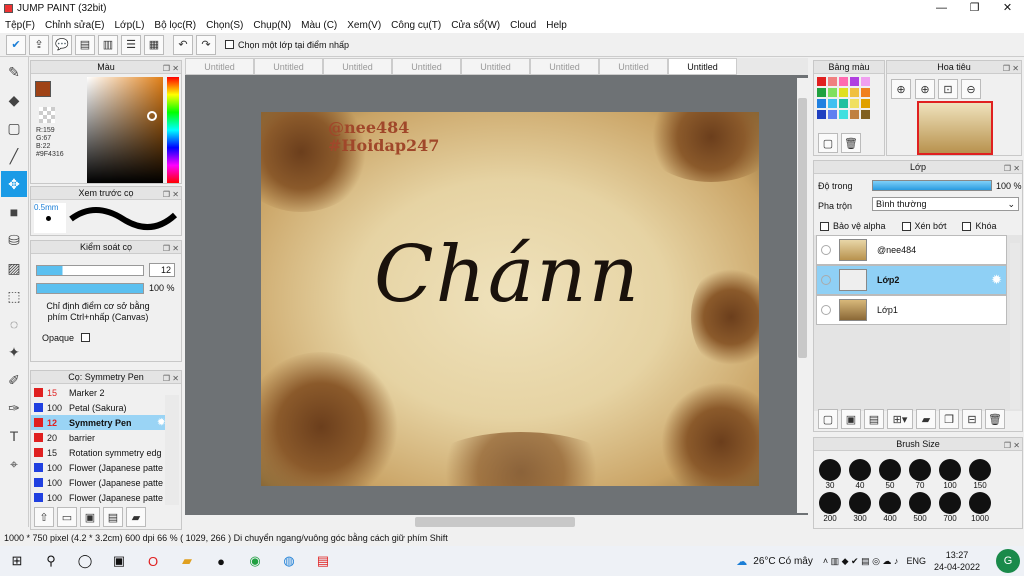  What do you see at coordinates (14, 100) in the screenshot?
I see `eraser-tool-icon: ◆` at bounding box center [14, 100].